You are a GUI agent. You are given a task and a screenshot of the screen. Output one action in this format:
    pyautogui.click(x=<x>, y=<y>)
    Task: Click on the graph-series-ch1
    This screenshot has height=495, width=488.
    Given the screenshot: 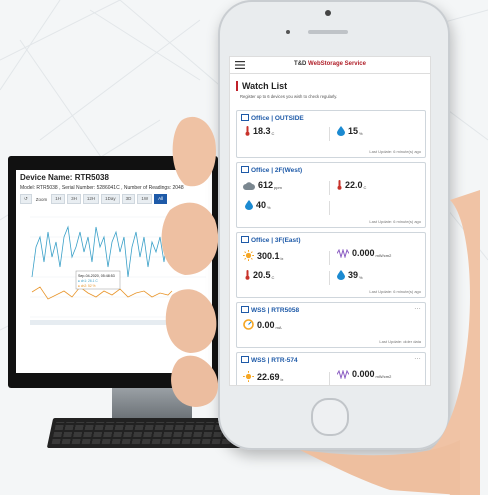 What is the action you would take?
    pyautogui.click(x=102, y=251)
    